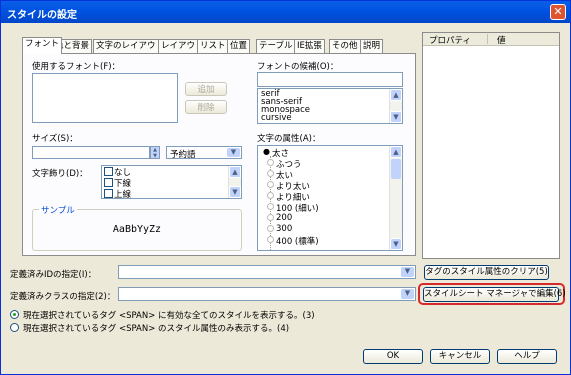 The image size is (571, 375). I want to click on attr-item-label: 400 (標準), so click(297, 242).